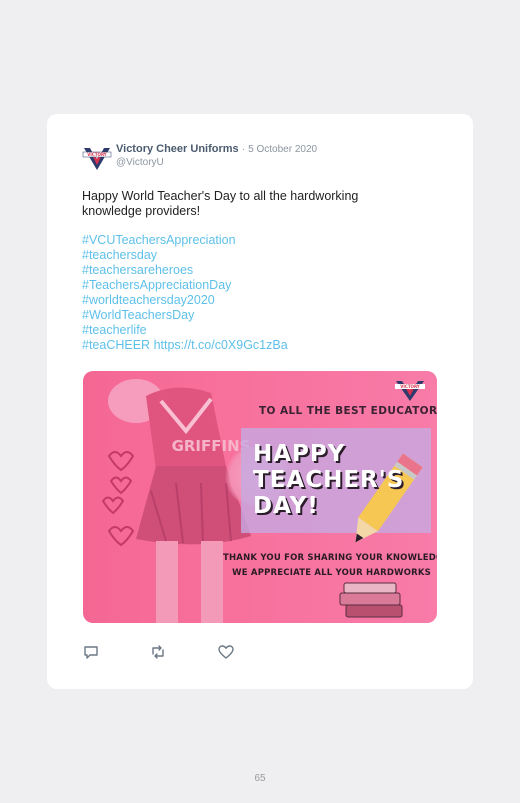  I want to click on hashtag-link: #teacherlife, so click(185, 330).